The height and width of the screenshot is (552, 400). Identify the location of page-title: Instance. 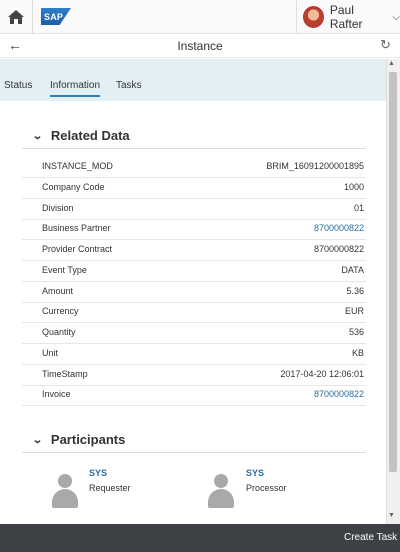
(200, 46).